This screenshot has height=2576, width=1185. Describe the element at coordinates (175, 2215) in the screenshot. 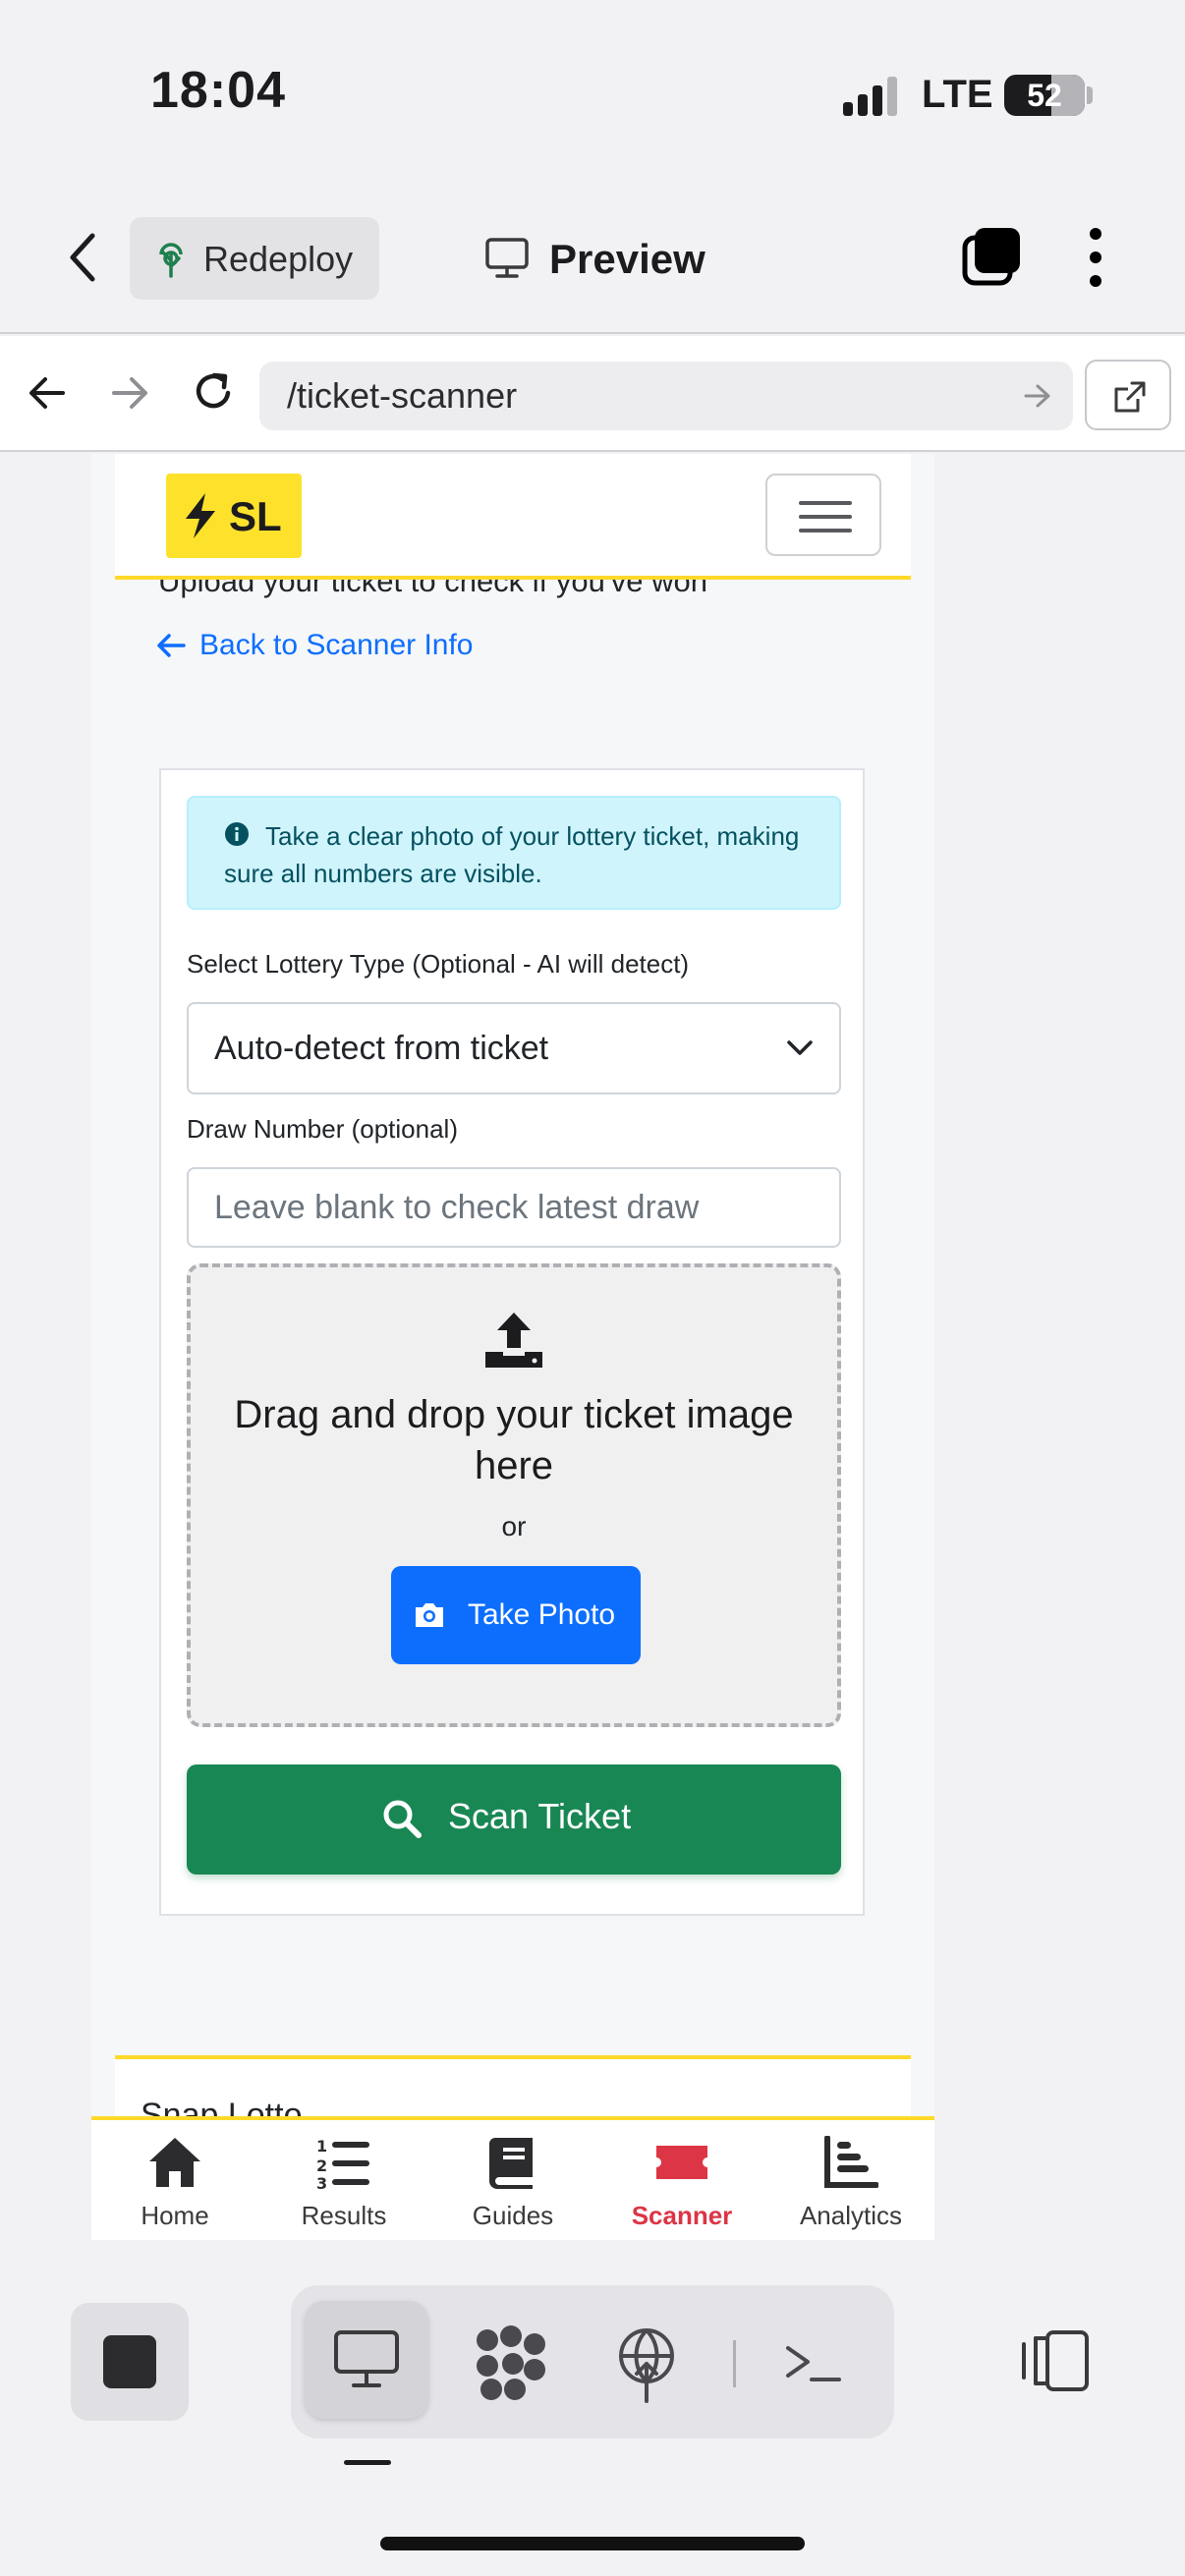

I see `nav-label: Home` at that location.